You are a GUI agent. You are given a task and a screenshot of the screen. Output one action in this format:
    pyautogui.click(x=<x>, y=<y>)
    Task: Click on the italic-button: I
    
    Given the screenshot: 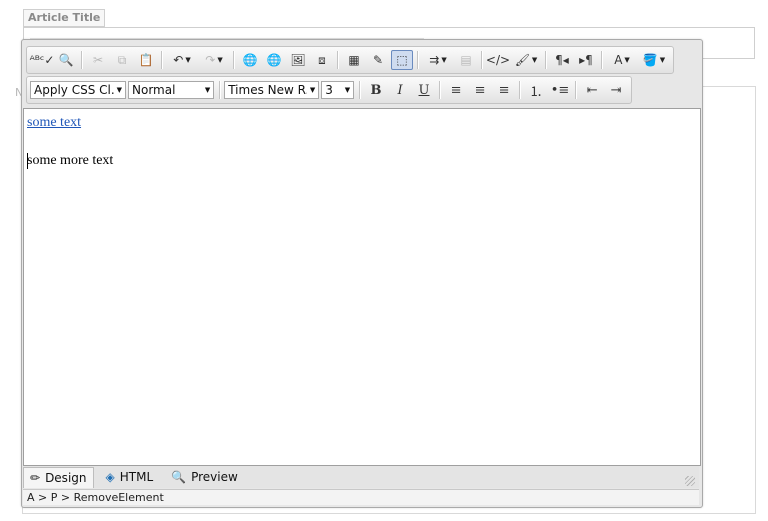 What is the action you would take?
    pyautogui.click(x=400, y=90)
    